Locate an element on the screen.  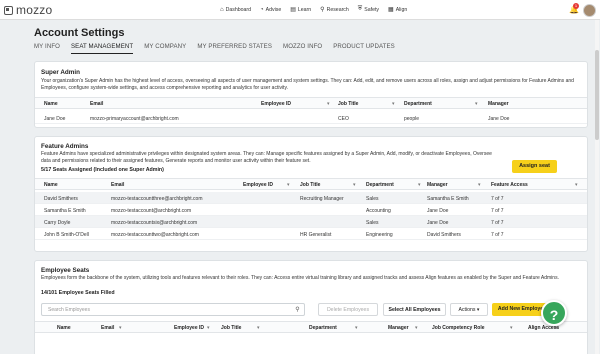
cell-email: mozzo-testaccounttwo@archbright.com is located at coordinates (155, 234).